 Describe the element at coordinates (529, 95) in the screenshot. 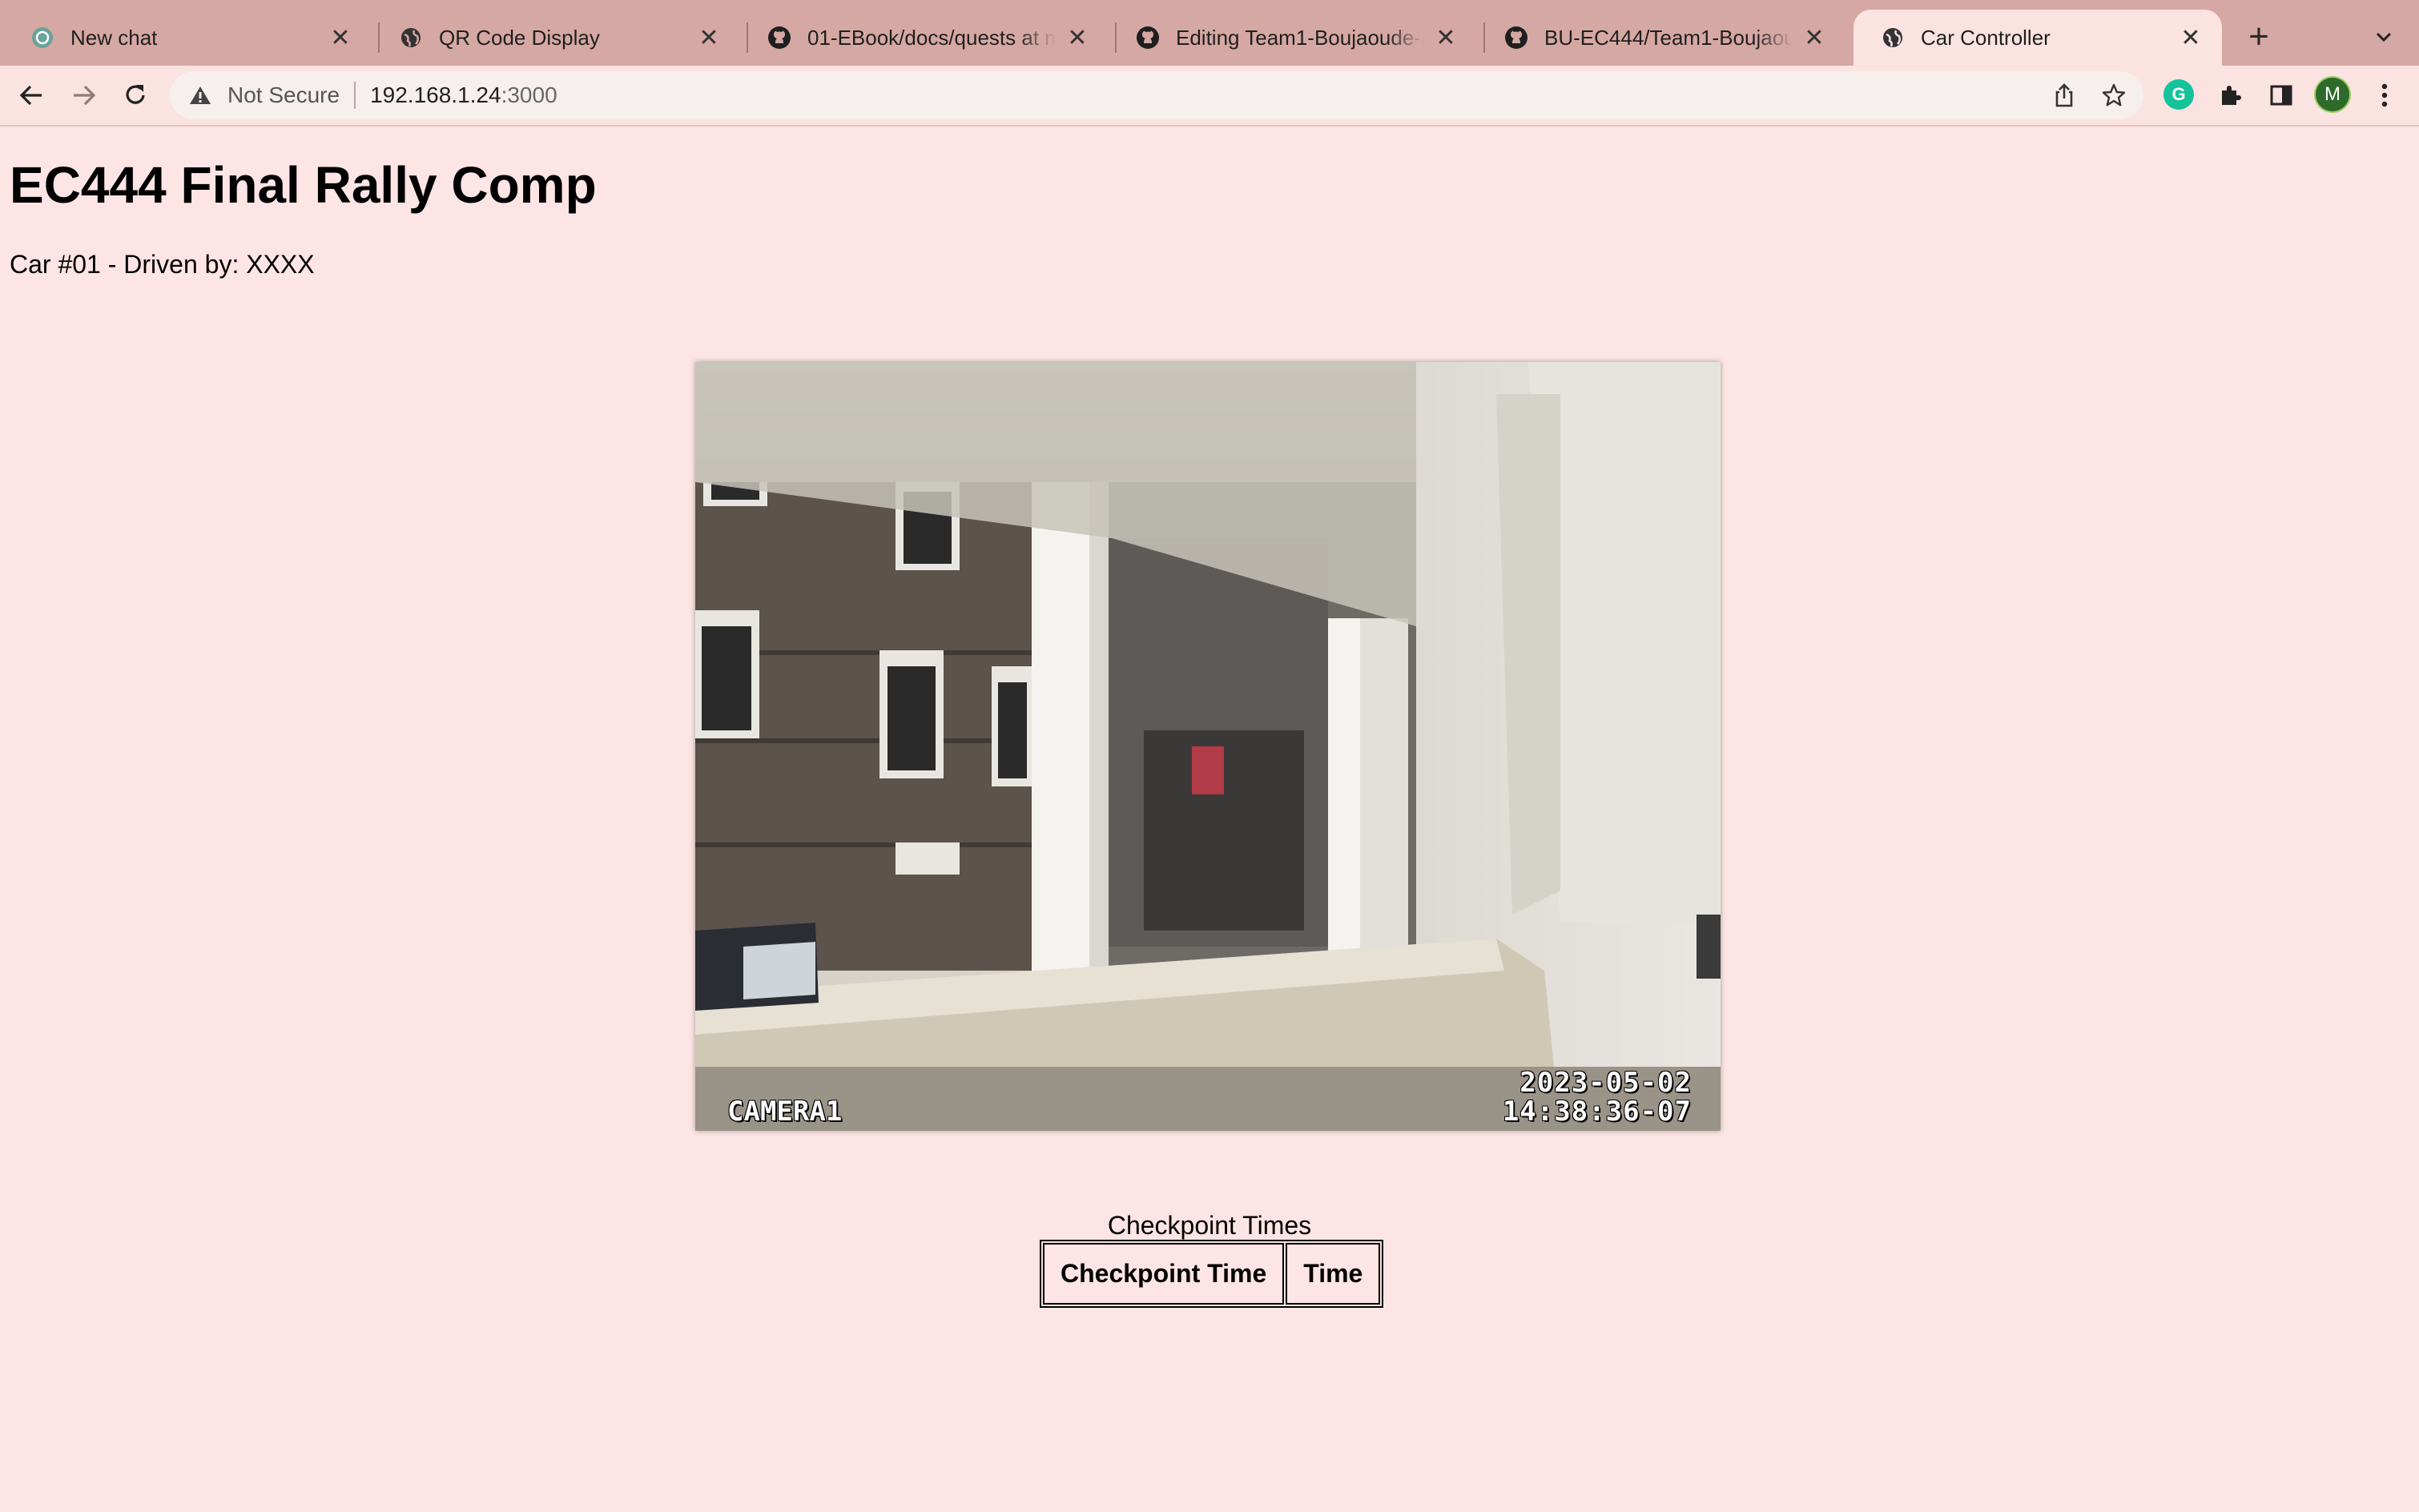

I see `url-port: :3000` at that location.